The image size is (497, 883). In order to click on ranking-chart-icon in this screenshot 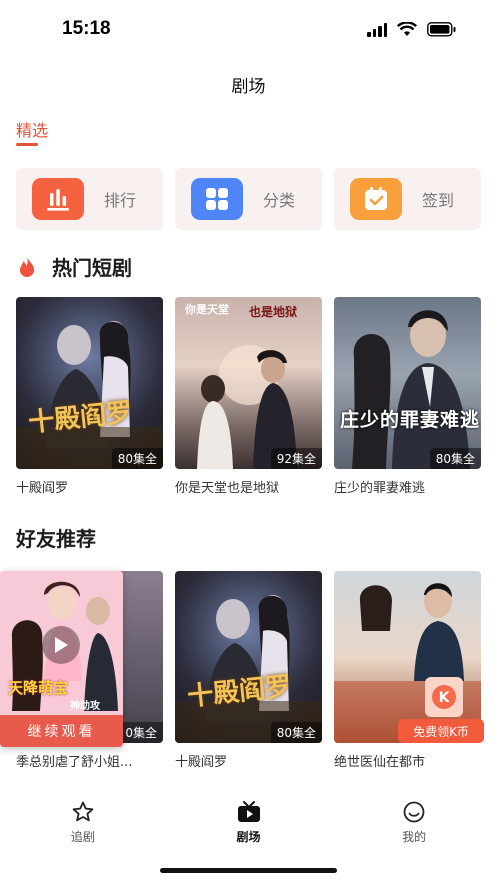, I will do `click(58, 199)`.